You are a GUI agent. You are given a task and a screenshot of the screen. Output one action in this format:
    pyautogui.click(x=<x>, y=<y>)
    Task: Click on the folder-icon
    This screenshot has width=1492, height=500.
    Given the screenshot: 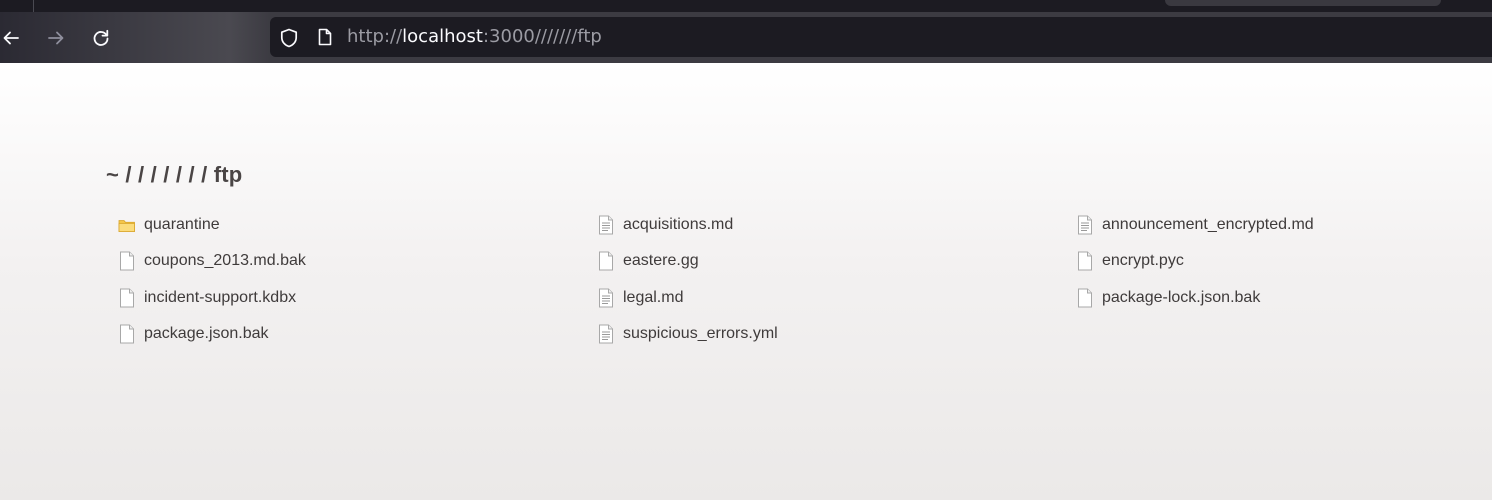 What is the action you would take?
    pyautogui.click(x=127, y=225)
    